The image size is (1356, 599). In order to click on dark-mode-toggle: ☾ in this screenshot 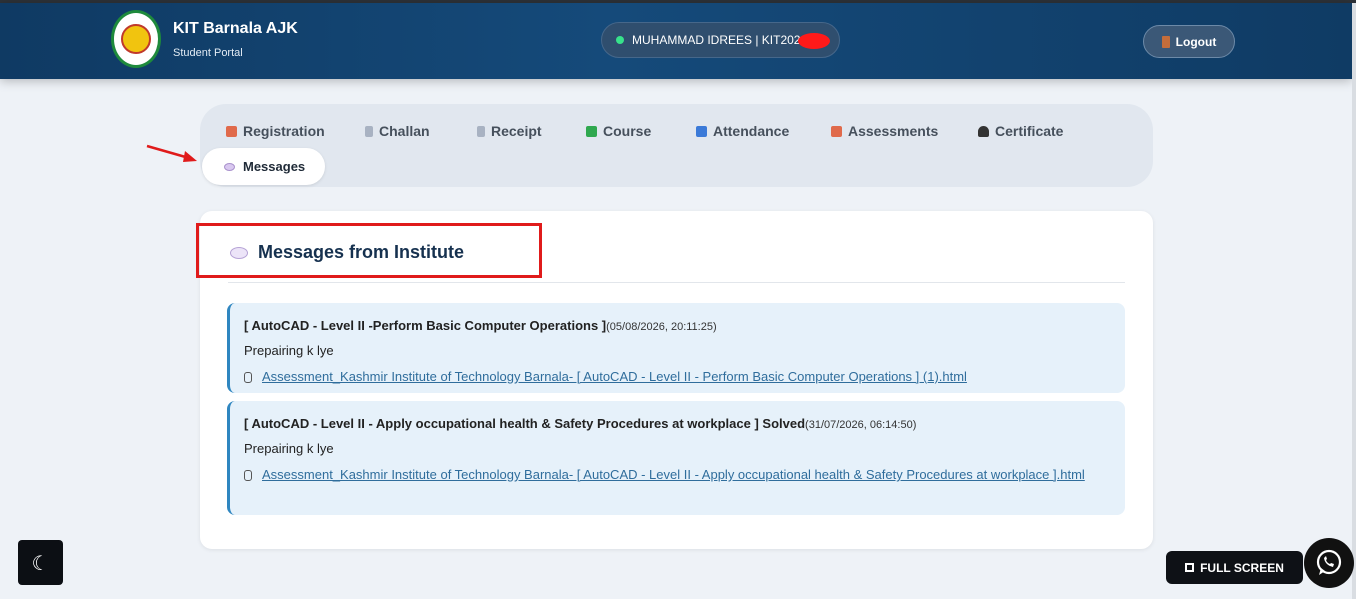, I will do `click(40, 562)`.